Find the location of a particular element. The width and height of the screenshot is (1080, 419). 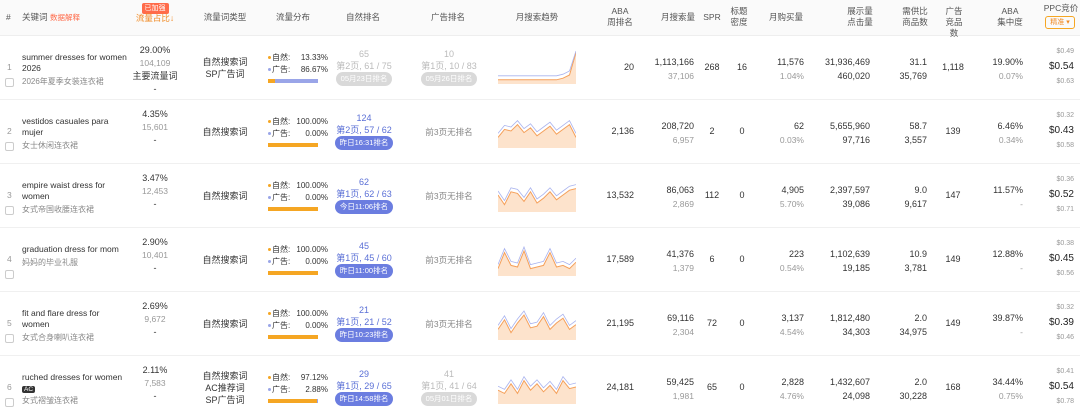

aba-rank: 17,589 is located at coordinates (620, 259).